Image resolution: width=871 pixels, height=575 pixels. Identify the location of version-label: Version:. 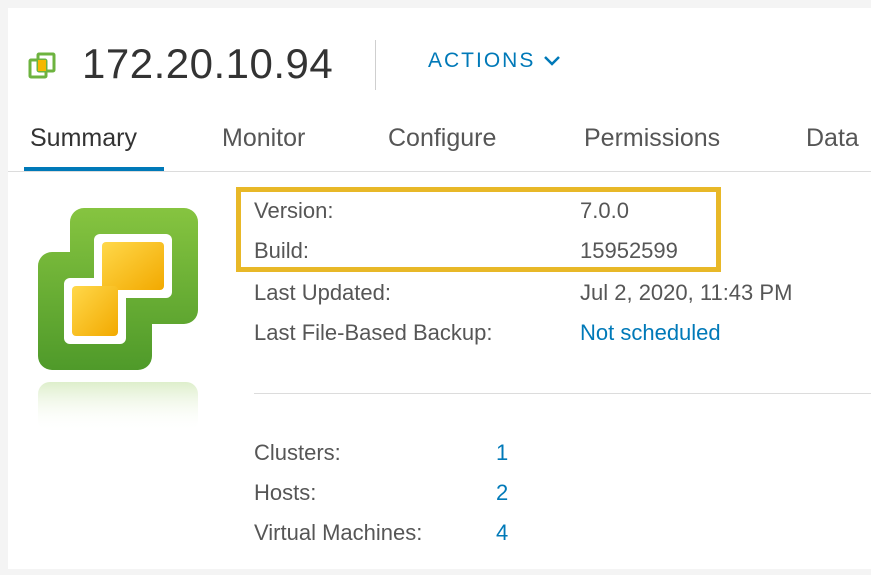
(294, 210).